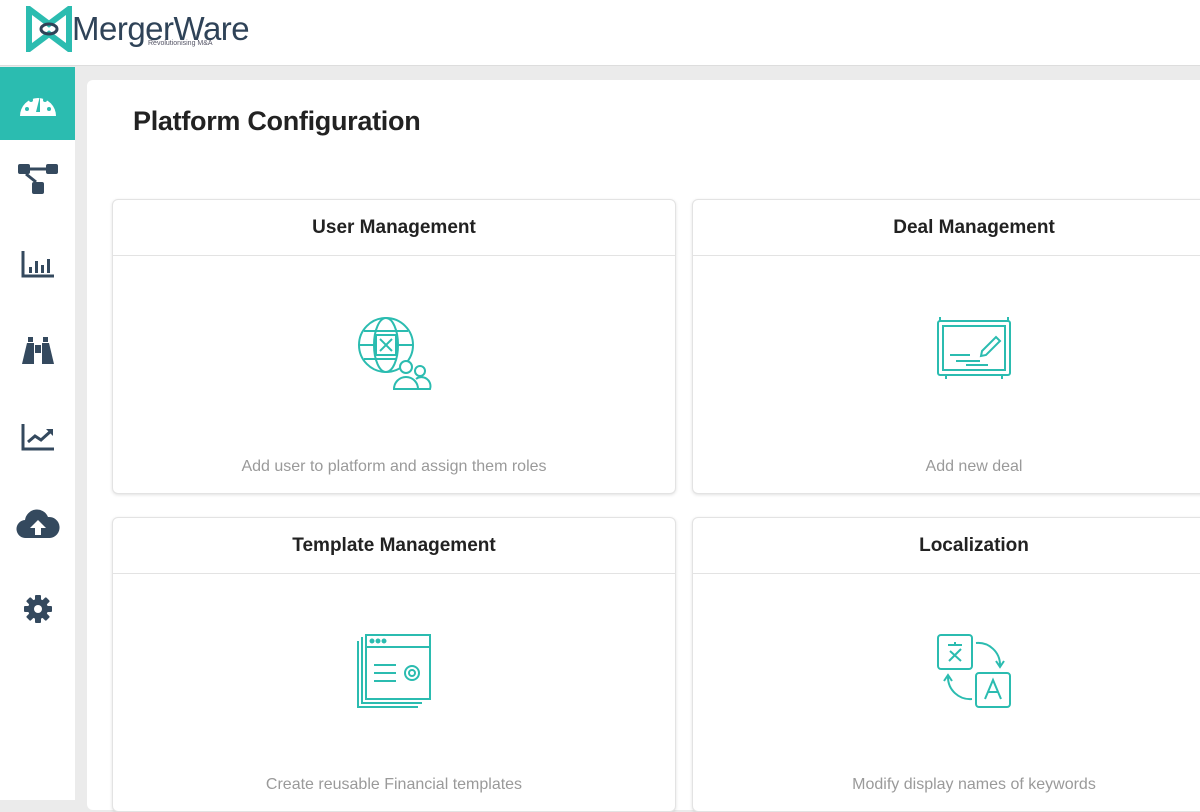 This screenshot has height=812, width=1200. Describe the element at coordinates (394, 228) in the screenshot. I see `card-title: User Management` at that location.